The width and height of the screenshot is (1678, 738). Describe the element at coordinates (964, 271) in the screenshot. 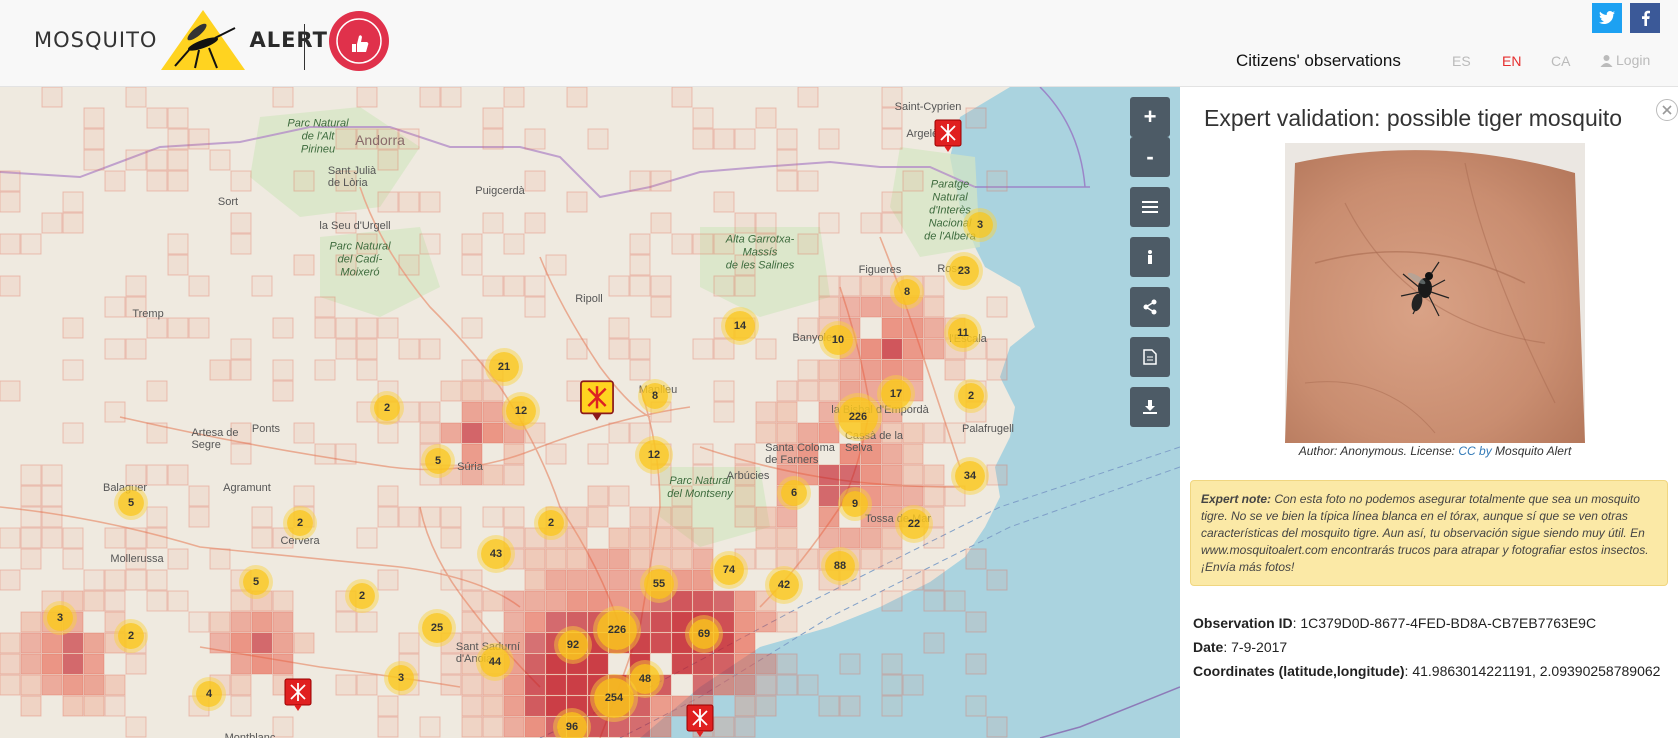

I see `observation-cluster: 23` at that location.